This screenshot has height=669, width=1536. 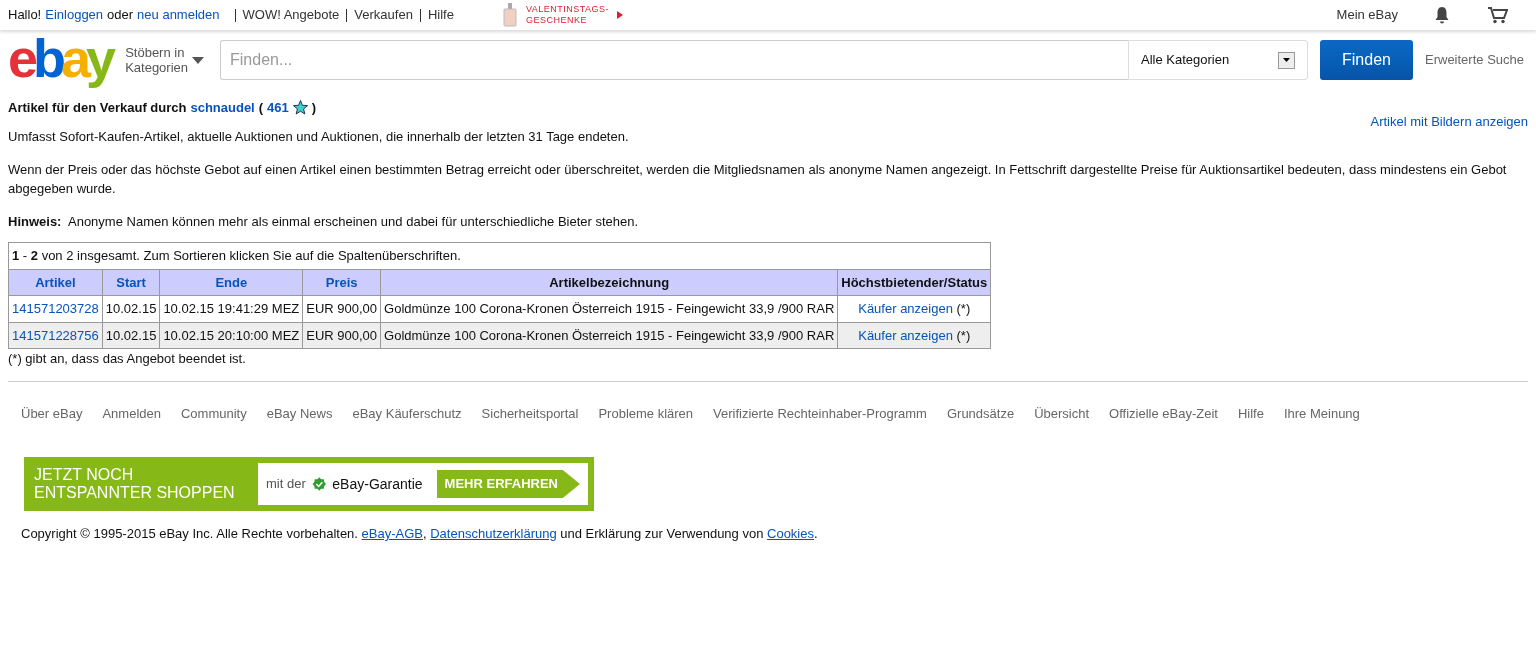 What do you see at coordinates (407, 413) in the screenshot?
I see `footer-link: eBay Käuferschutz` at bounding box center [407, 413].